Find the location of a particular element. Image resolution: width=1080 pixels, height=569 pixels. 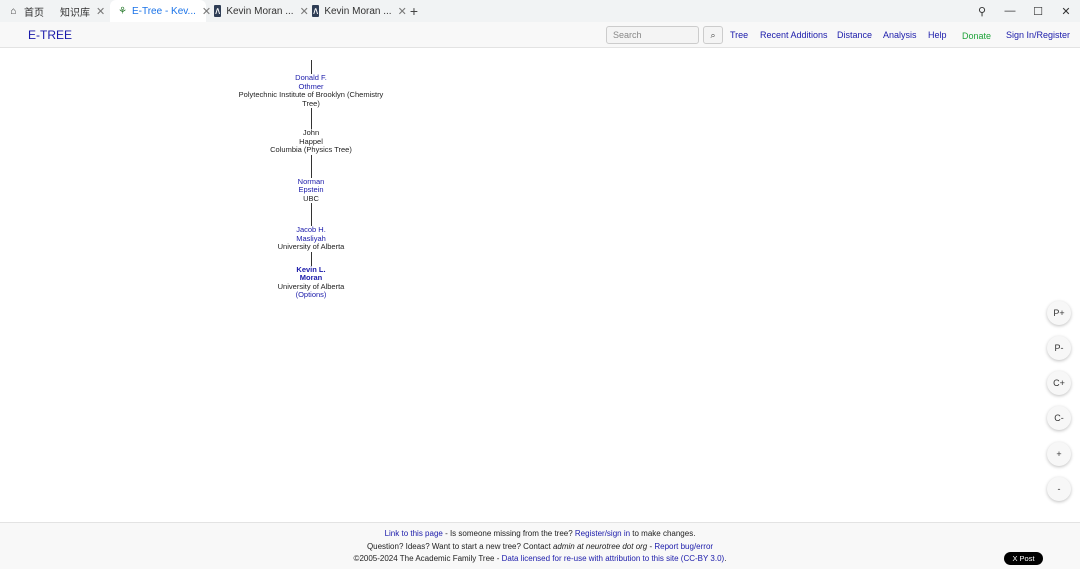

window-controls: ⚲ — ☐ ✕ is located at coordinates (1024, 11).